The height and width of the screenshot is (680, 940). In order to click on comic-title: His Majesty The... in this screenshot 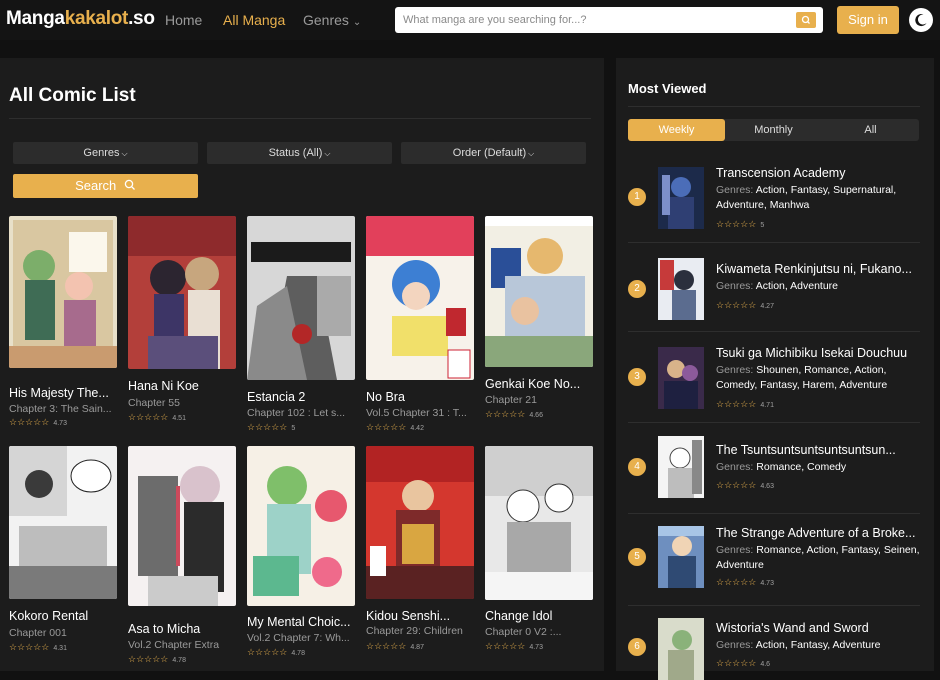, I will do `click(64, 393)`.